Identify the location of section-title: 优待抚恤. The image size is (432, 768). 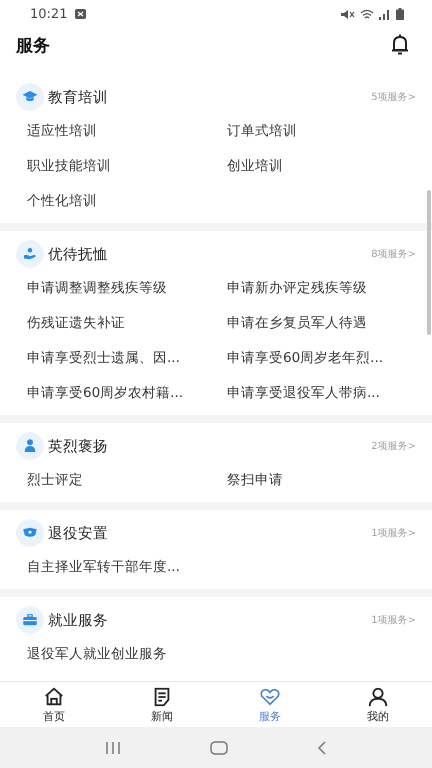
(78, 255).